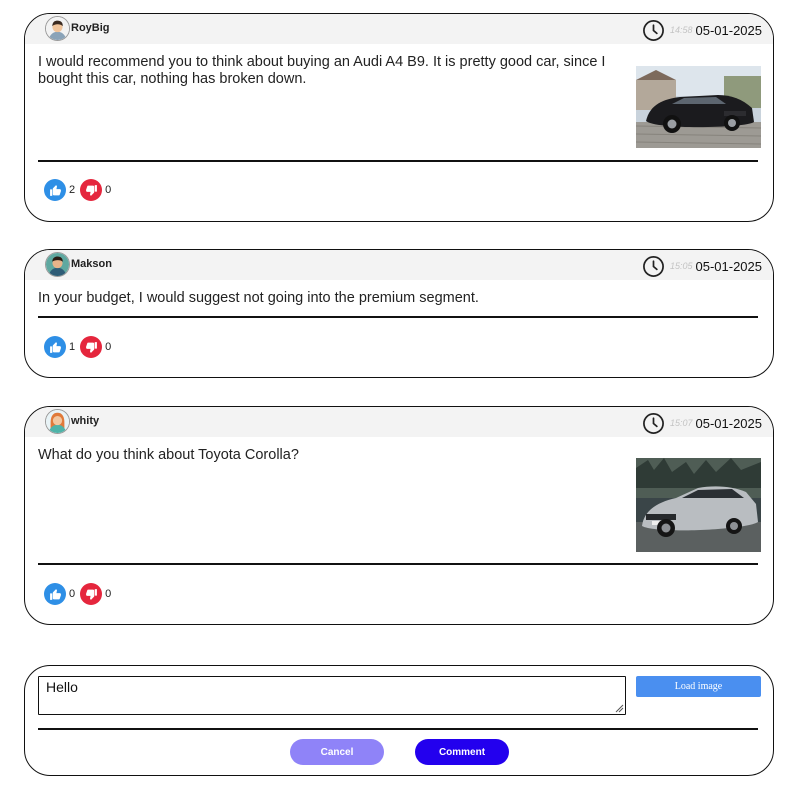 This screenshot has width=802, height=792. What do you see at coordinates (399, 29) in the screenshot?
I see `comment-header: RoyBig 14:58 05-01-2025` at bounding box center [399, 29].